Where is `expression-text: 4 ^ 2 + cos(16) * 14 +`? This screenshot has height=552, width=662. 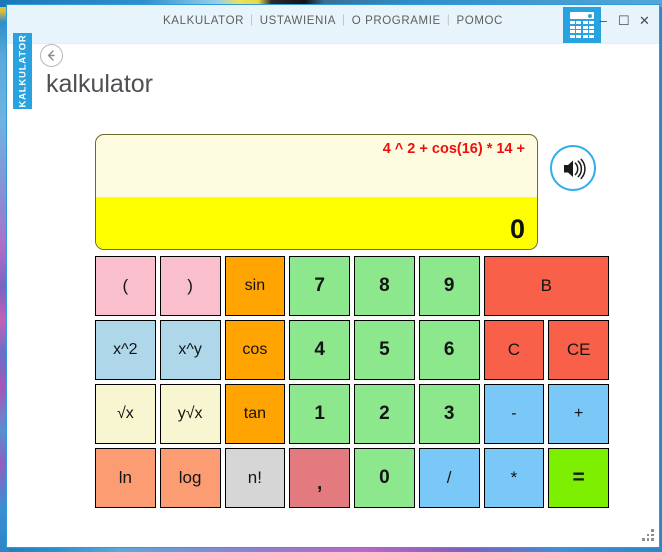
expression-text: 4 ^ 2 + cos(16) * 14 + is located at coordinates (453, 149).